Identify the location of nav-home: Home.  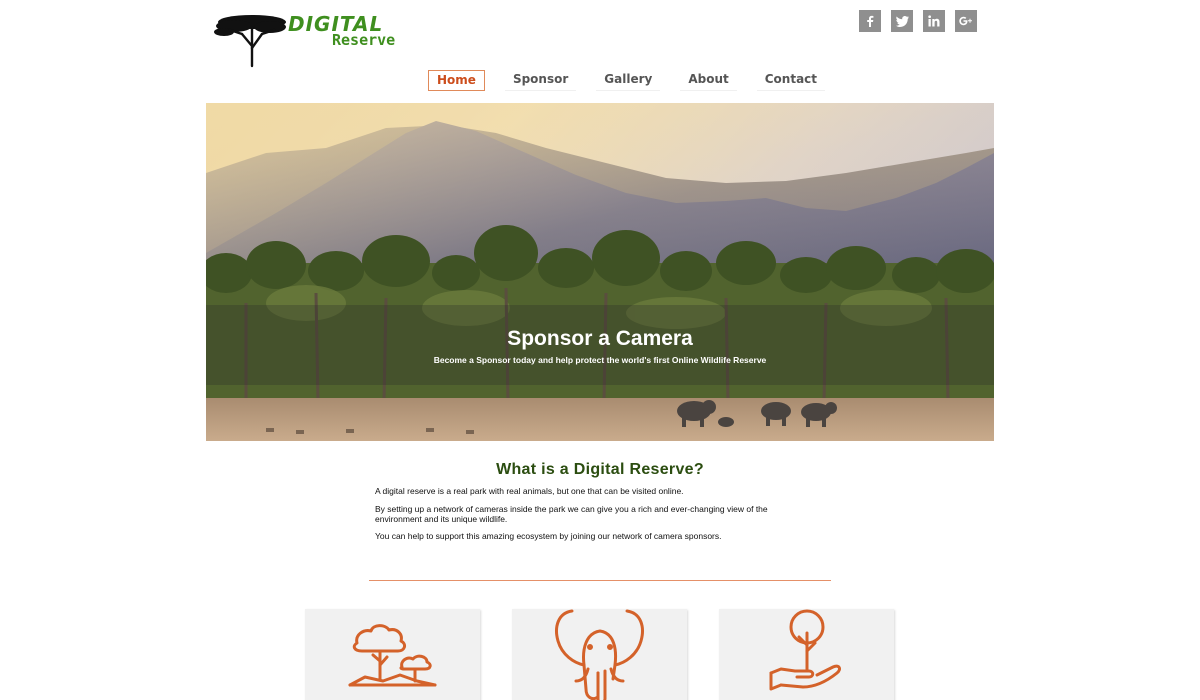
(456, 80).